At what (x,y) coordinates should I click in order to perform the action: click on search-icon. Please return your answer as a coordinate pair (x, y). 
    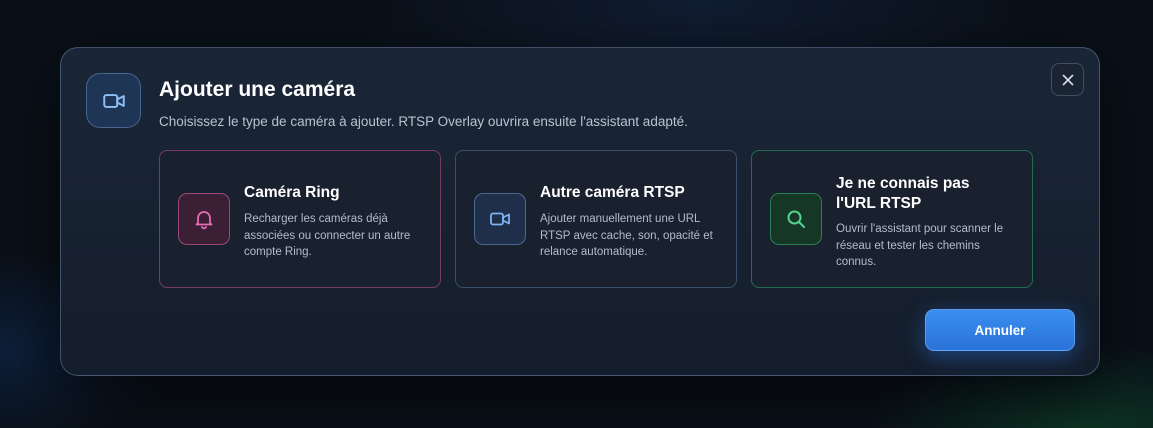
    Looking at the image, I should click on (796, 219).